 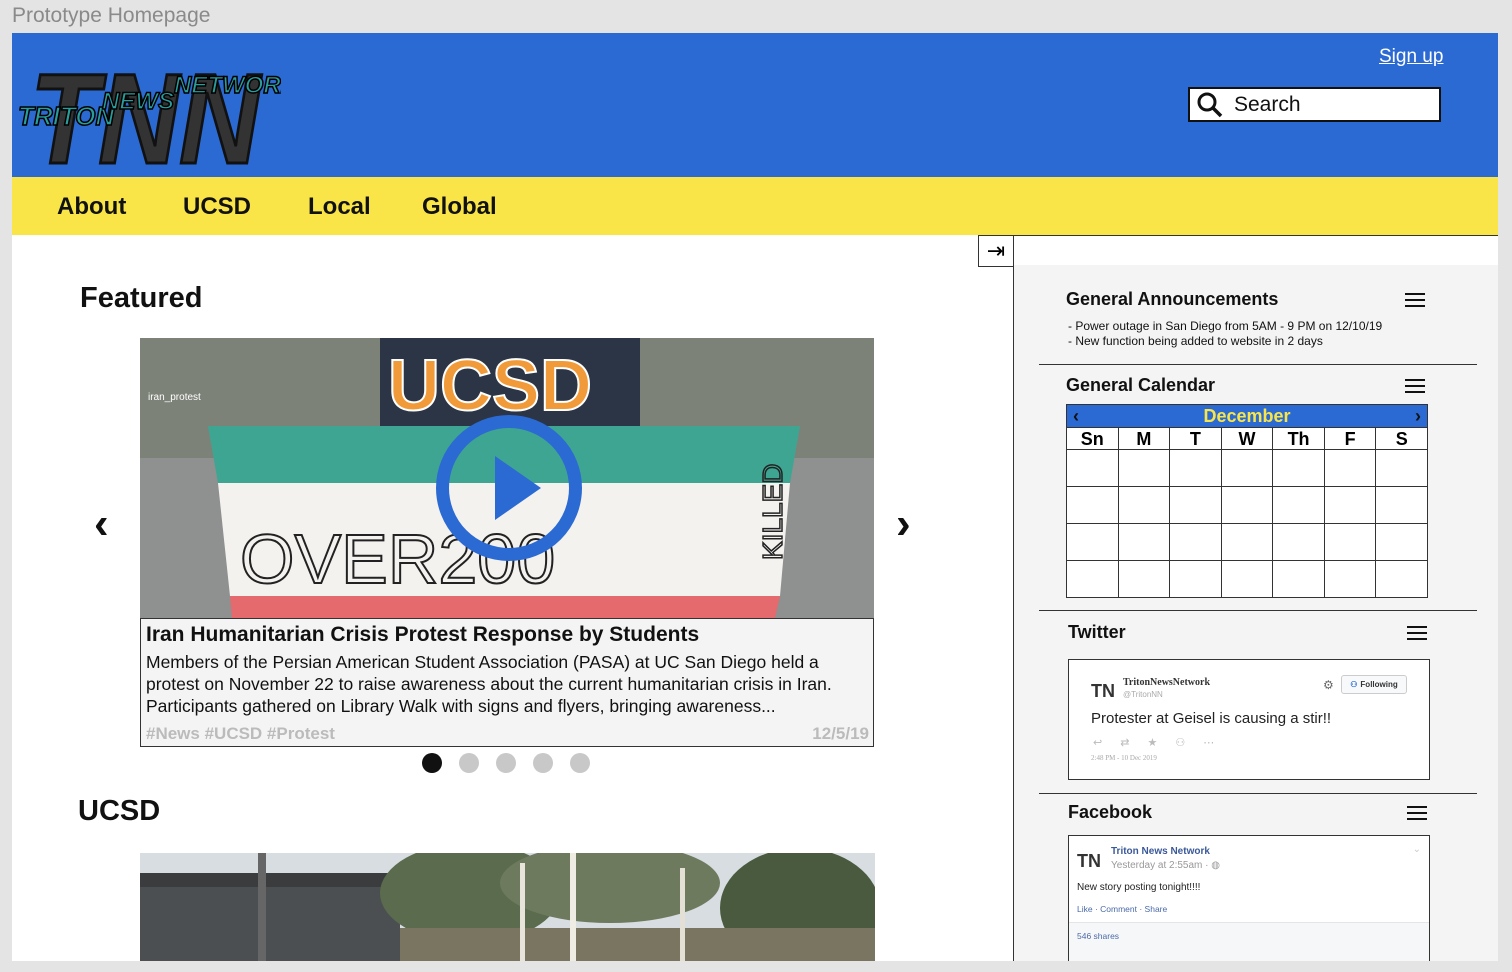 I want to click on search-input, so click(x=1329, y=104).